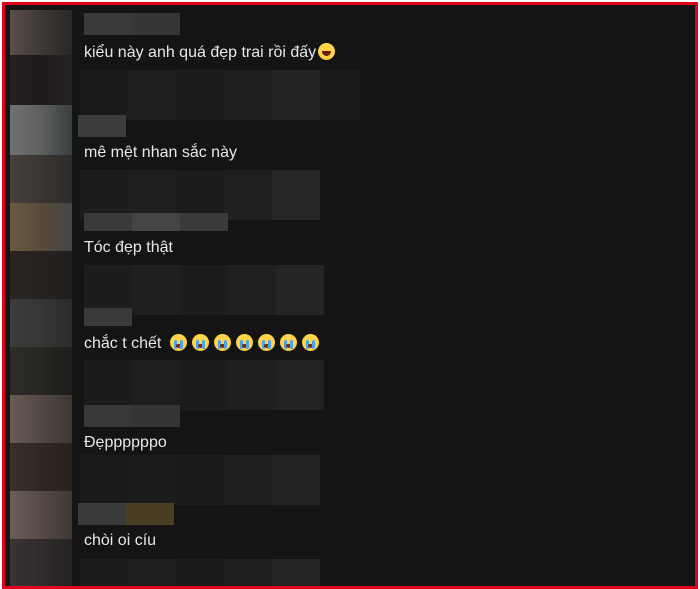  I want to click on comment-text-content: Đẹppppppo, so click(125, 442).